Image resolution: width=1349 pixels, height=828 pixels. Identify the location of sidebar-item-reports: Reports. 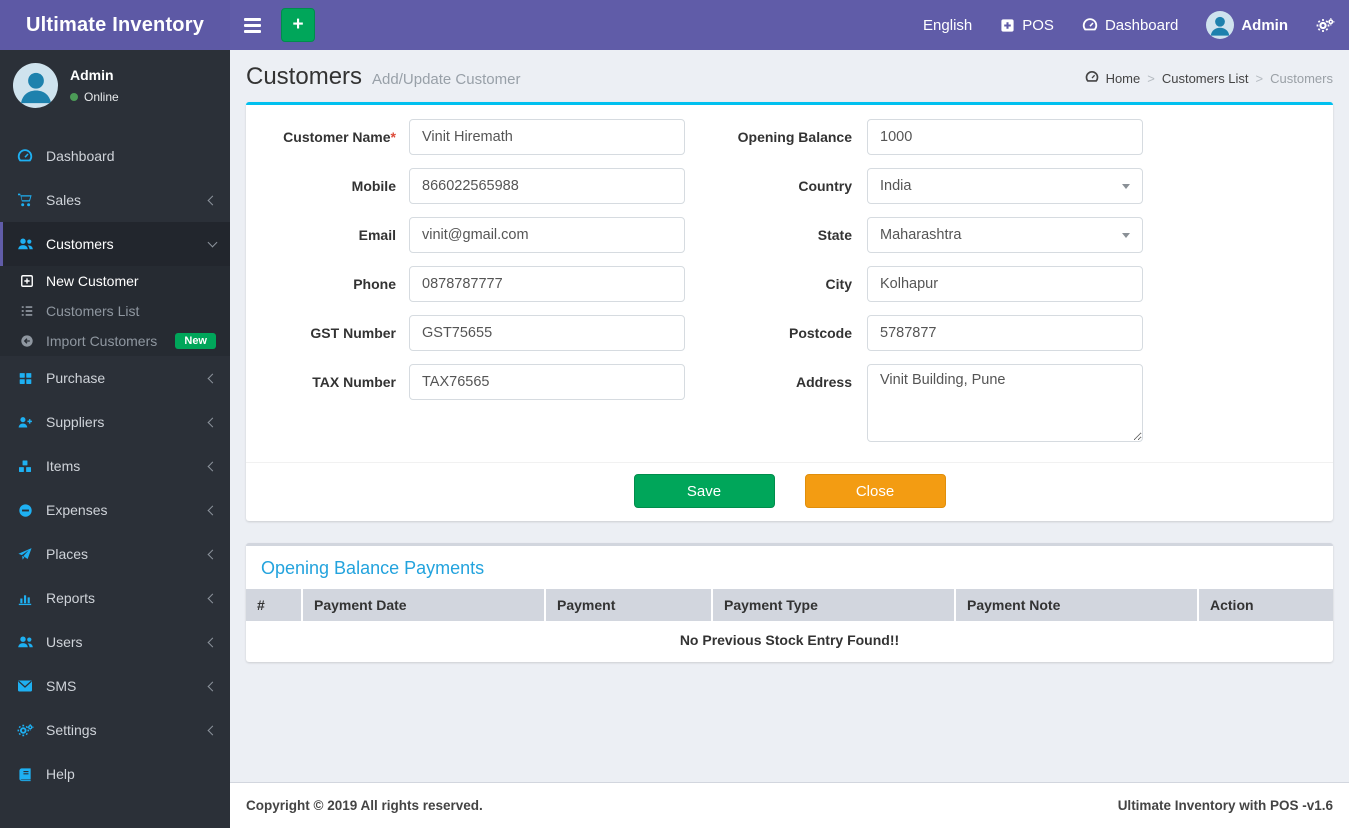
(115, 598).